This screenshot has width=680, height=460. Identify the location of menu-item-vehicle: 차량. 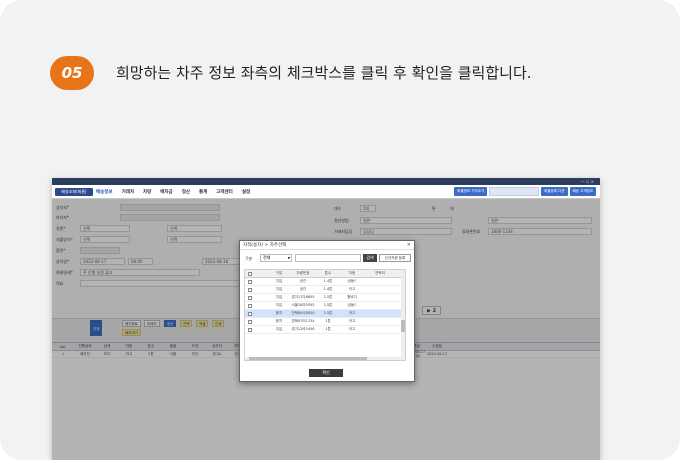
(147, 192).